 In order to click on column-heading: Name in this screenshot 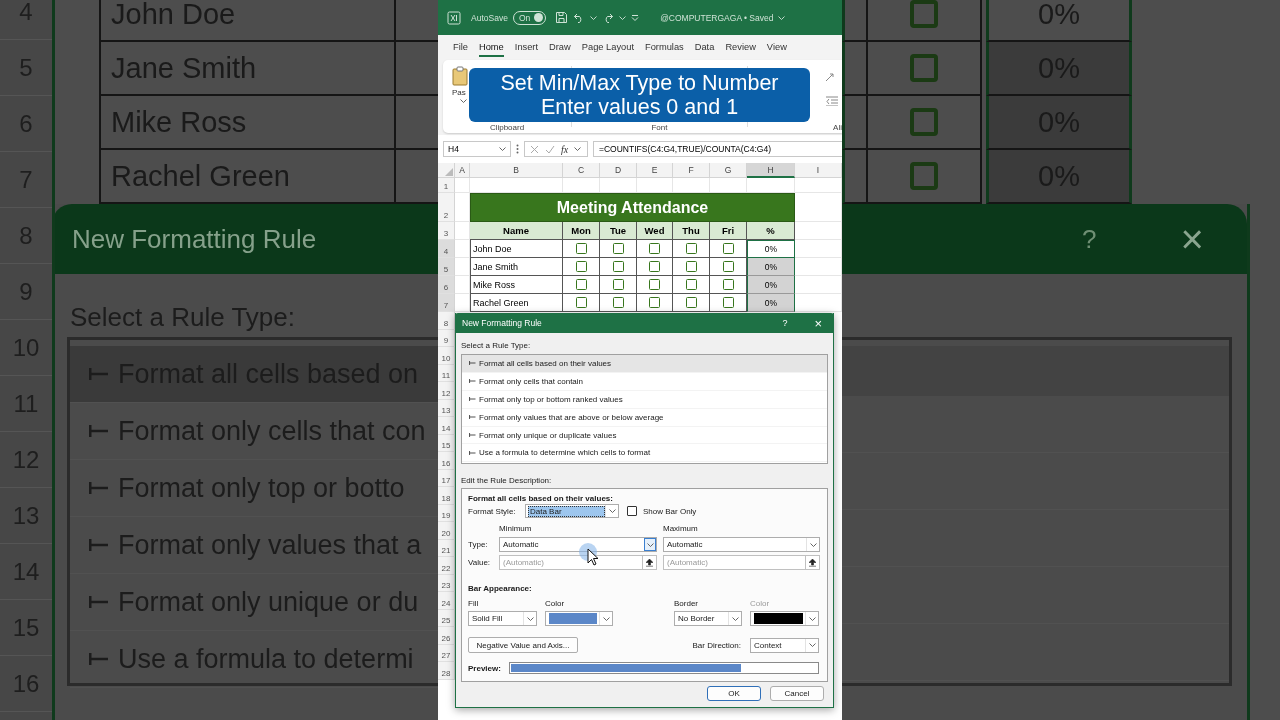, I will do `click(516, 231)`.